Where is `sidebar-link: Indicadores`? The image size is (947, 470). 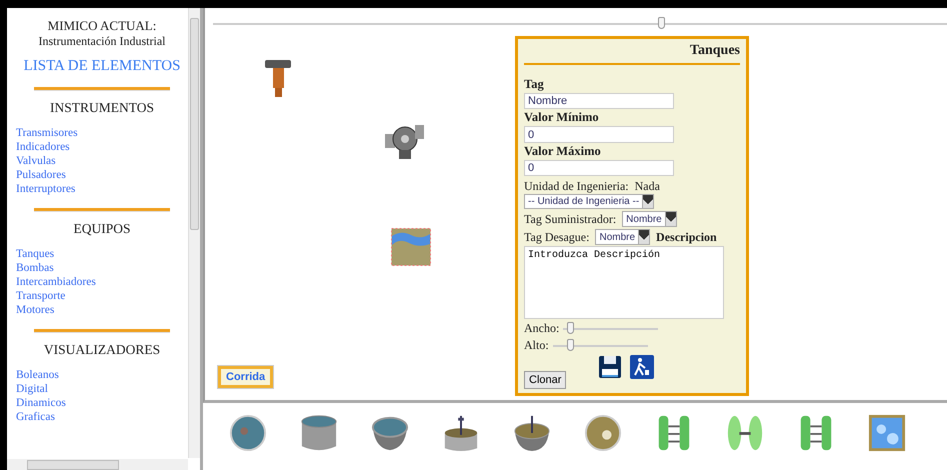
sidebar-link: Indicadores is located at coordinates (43, 147).